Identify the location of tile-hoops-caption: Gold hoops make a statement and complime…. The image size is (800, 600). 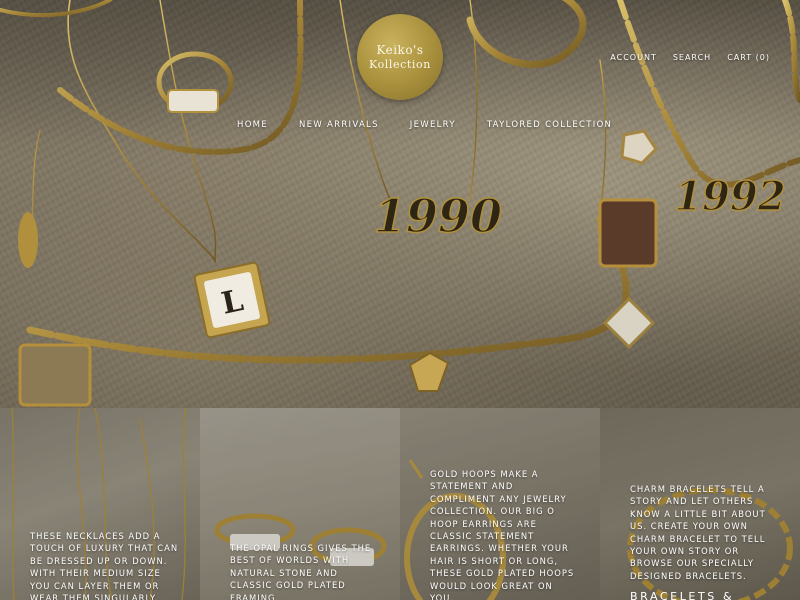
(502, 534).